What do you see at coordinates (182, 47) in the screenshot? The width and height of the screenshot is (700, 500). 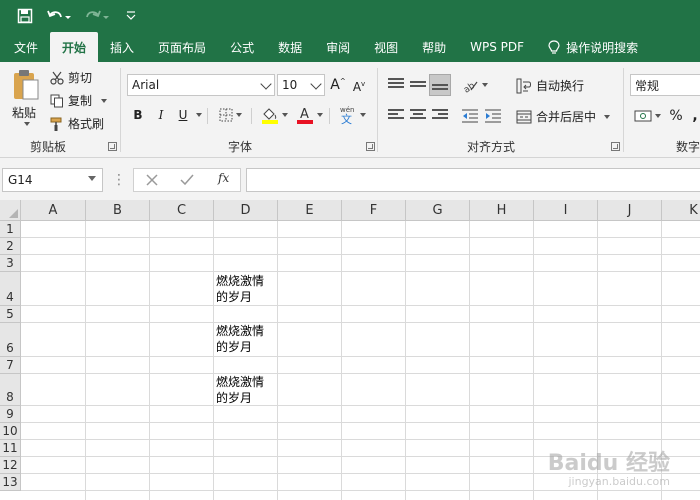 I see `tab-page-layout: 页面布局` at bounding box center [182, 47].